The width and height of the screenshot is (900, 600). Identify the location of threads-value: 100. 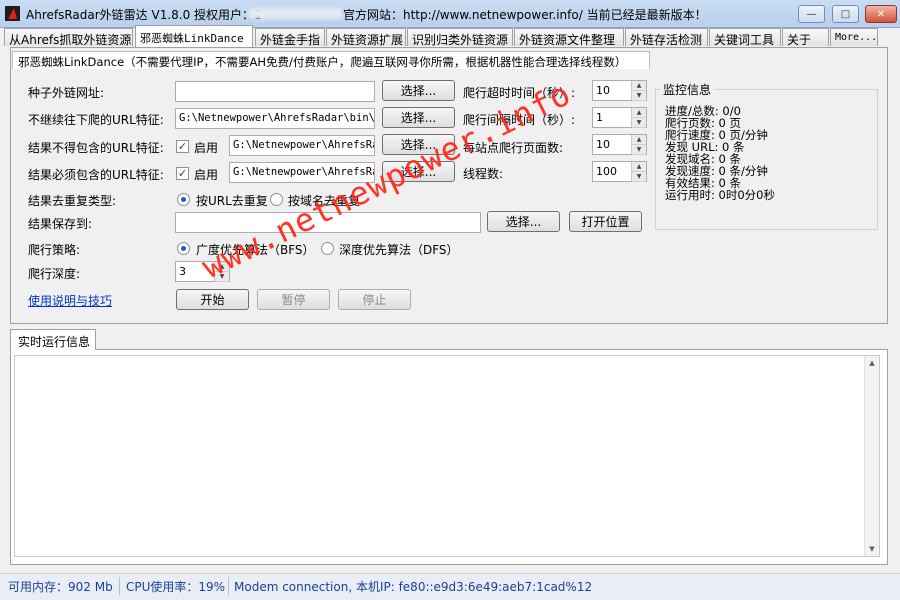
(606, 171).